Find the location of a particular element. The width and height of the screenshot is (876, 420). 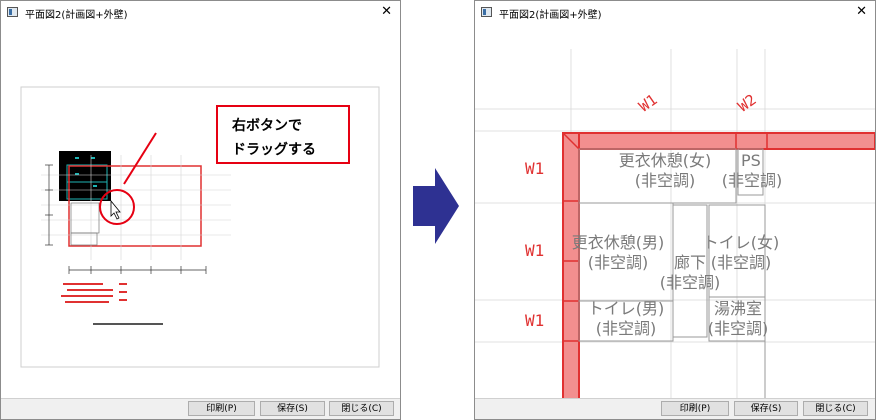

wall-label-w1-left-2: W1 is located at coordinates (535, 250).